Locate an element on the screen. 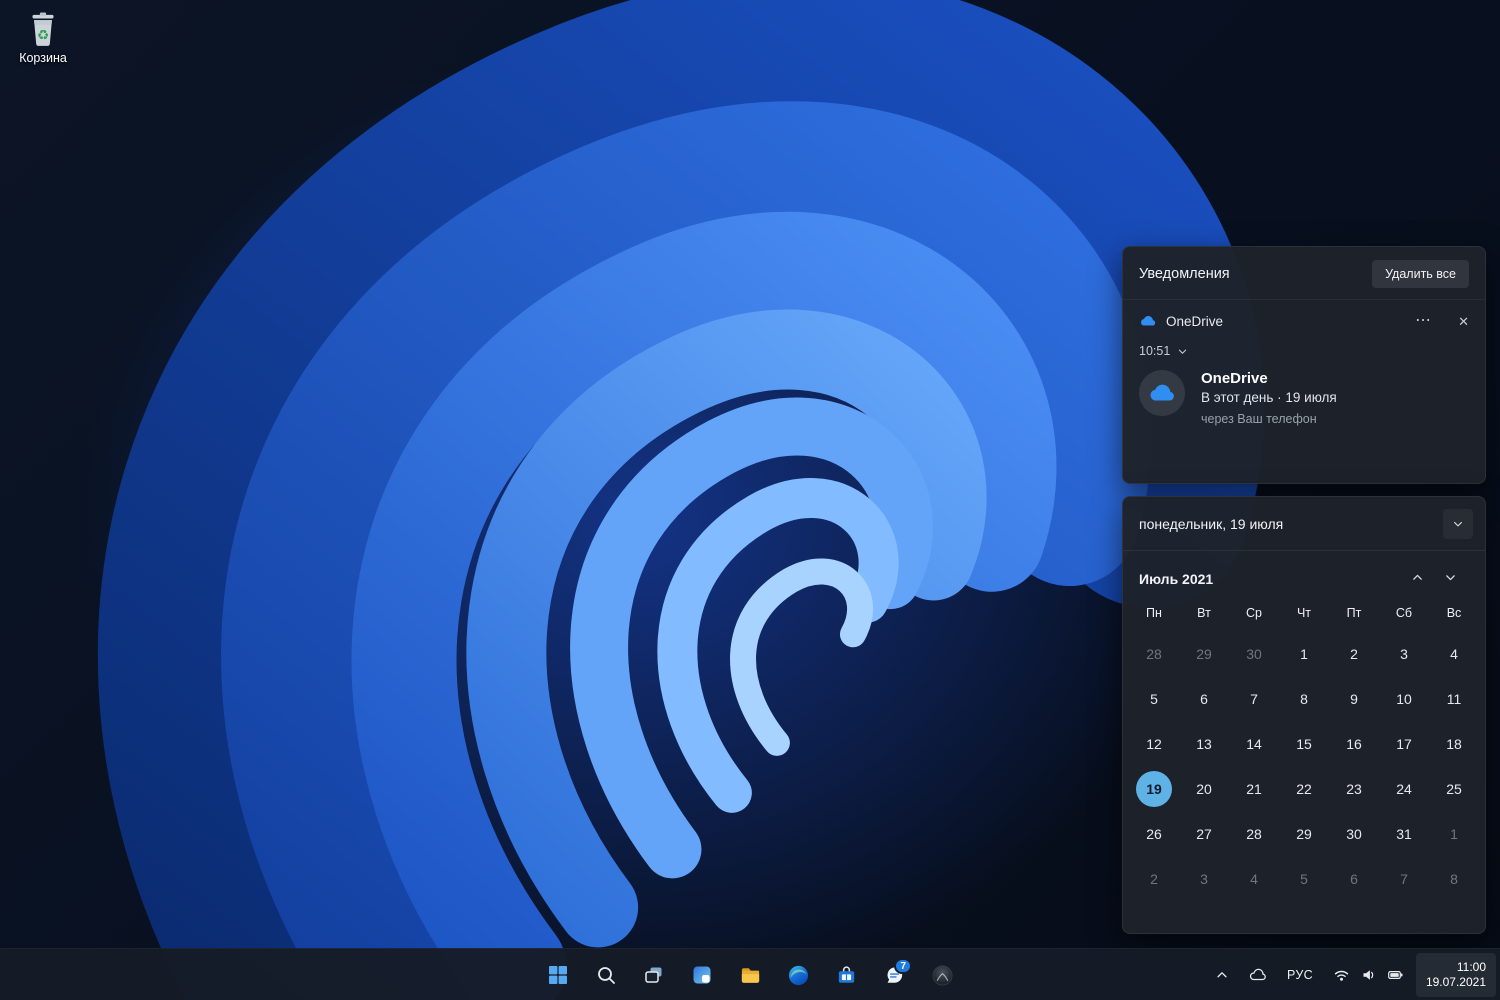 The image size is (1500, 1000). task-view-icon is located at coordinates (653, 975).